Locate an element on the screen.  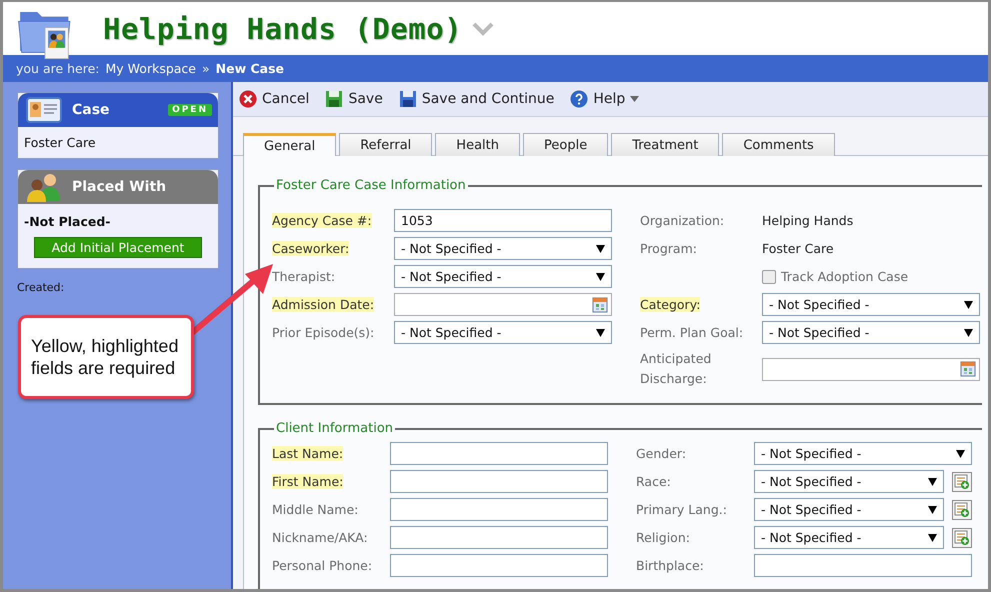
field-label: Race: is located at coordinates (653, 481).